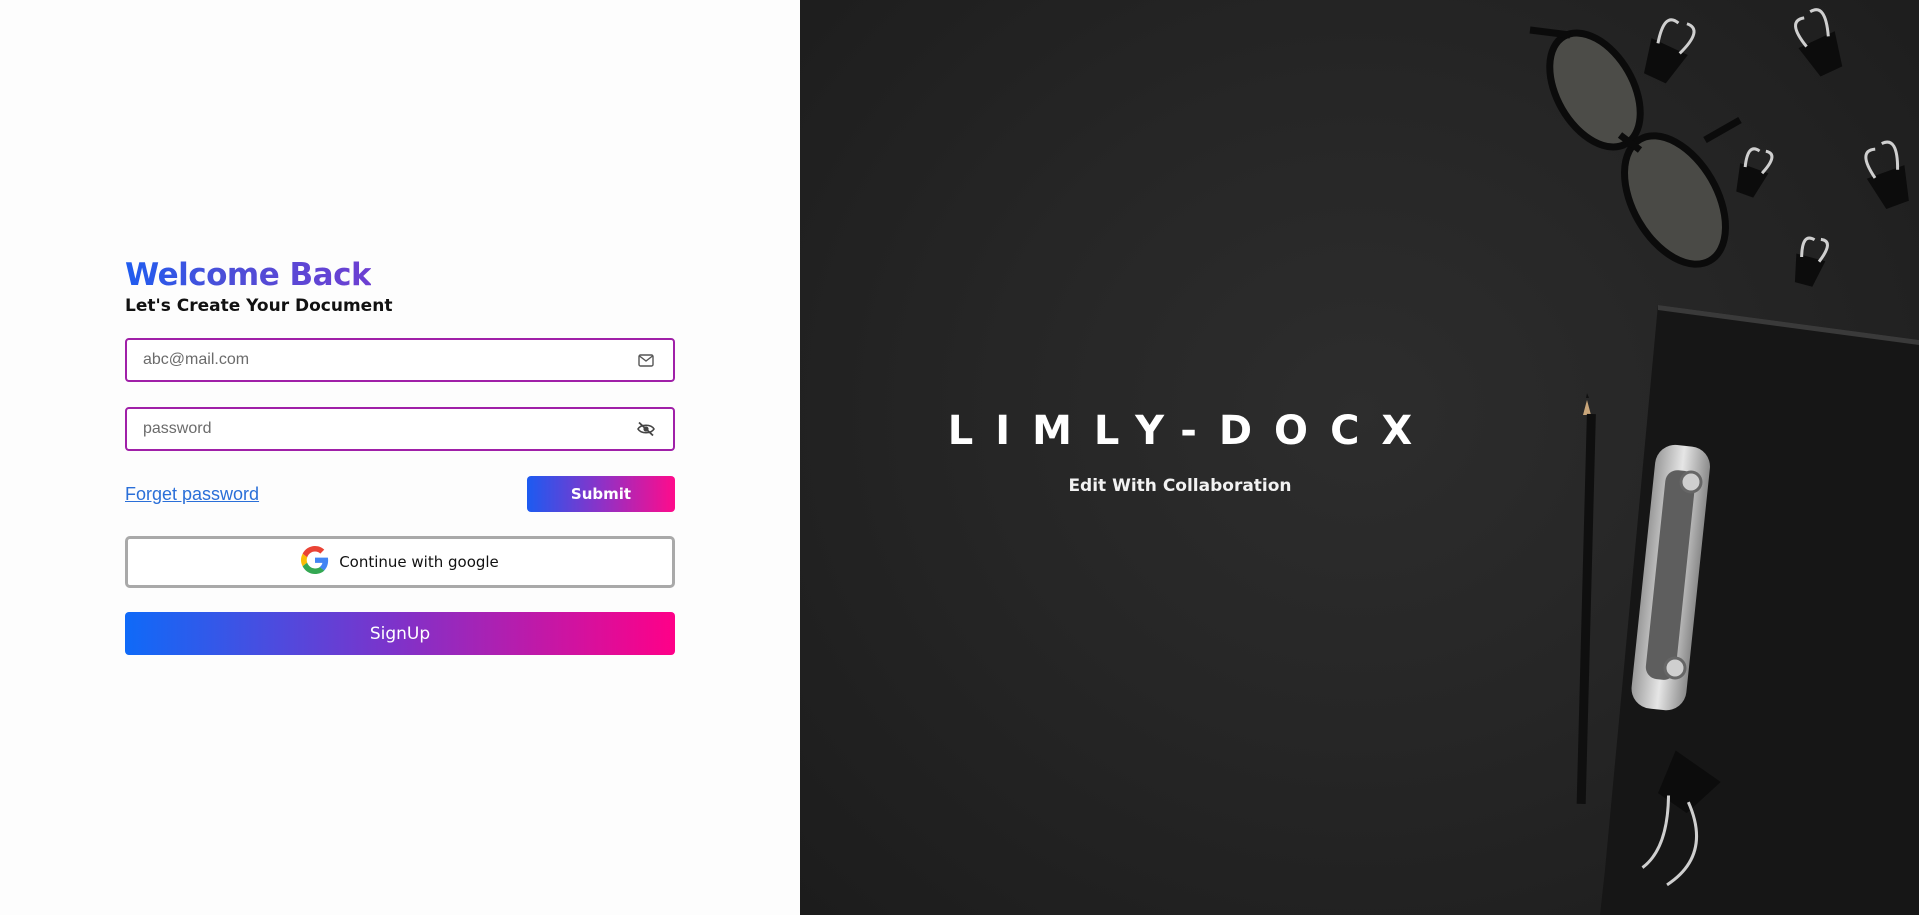 This screenshot has height=915, width=1919. What do you see at coordinates (259, 306) in the screenshot?
I see `page-subtitle: Let's Create Your Document` at bounding box center [259, 306].